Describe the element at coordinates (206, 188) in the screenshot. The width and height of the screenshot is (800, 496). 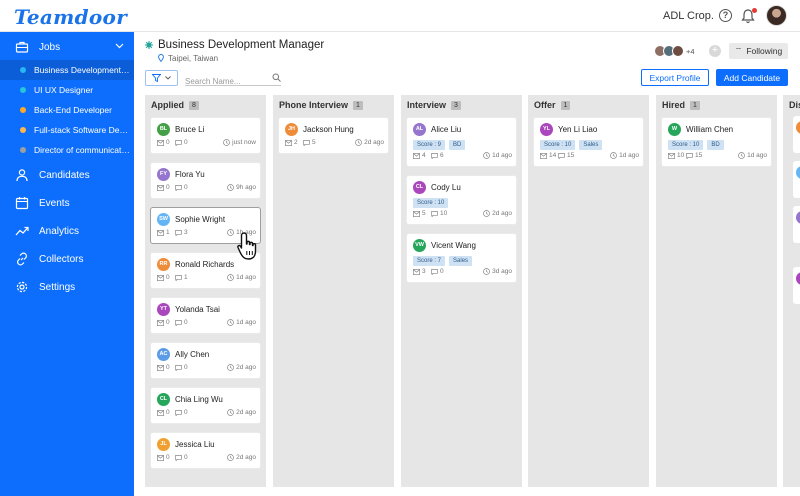
I see `candidate-meta: 0 0 9h ago` at that location.